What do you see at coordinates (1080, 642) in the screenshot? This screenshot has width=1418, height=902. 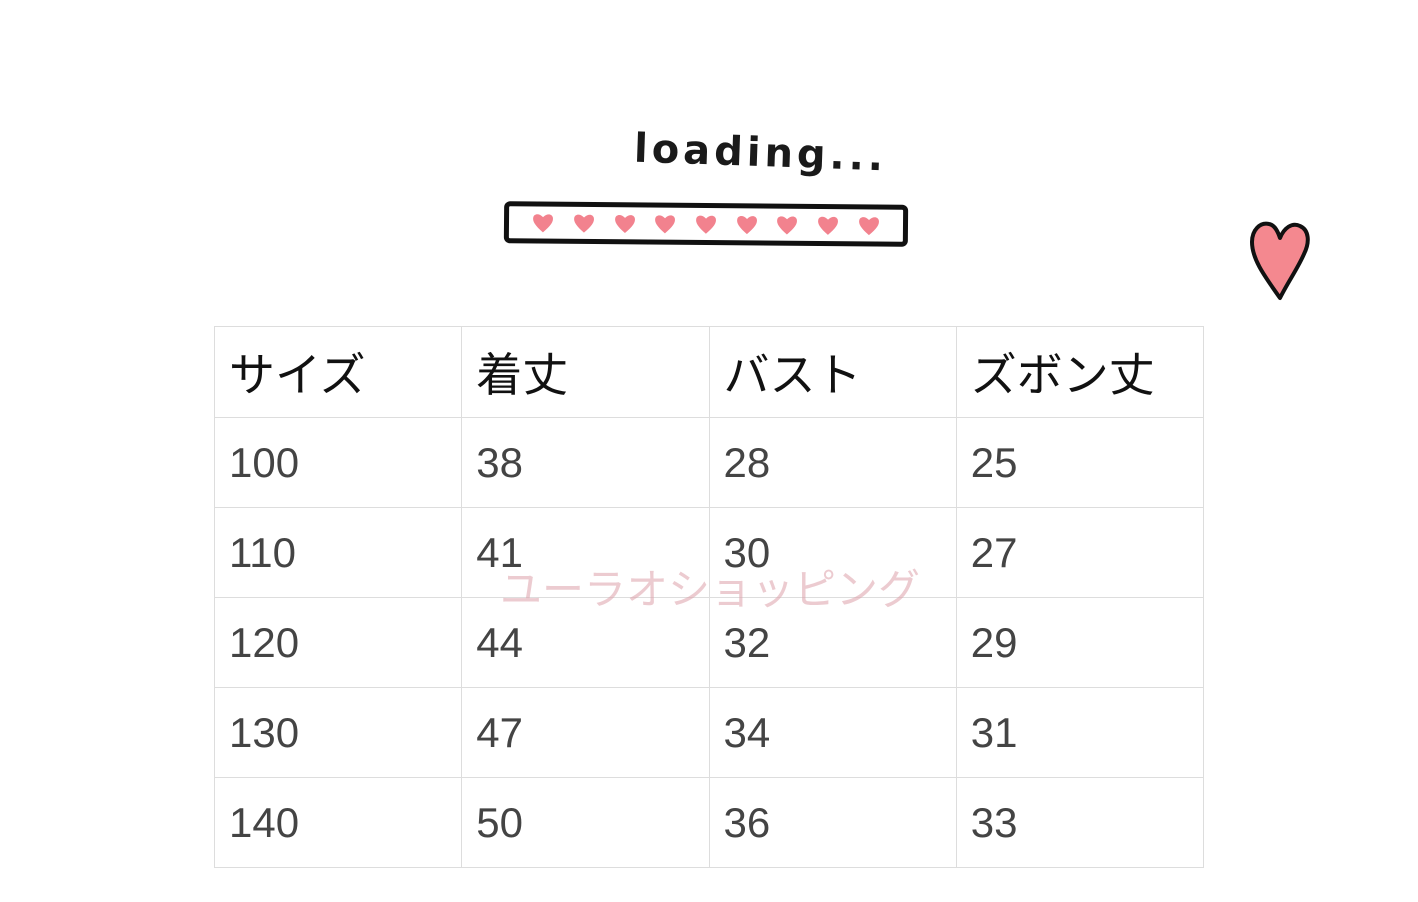 I see `table-cell: 29` at bounding box center [1080, 642].